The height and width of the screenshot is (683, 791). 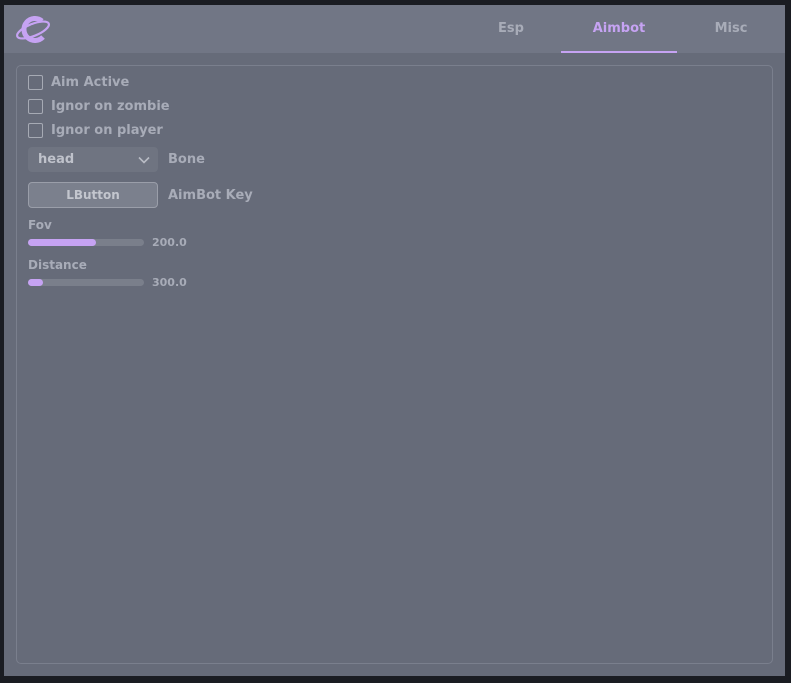 I want to click on aim-active-label: Aim Active, so click(x=90, y=82).